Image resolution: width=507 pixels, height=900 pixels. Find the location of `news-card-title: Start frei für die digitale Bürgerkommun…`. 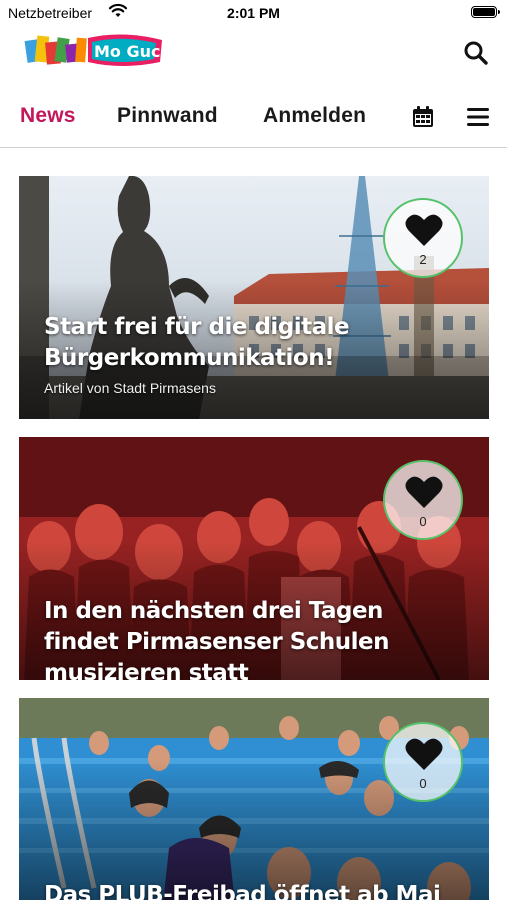

news-card-title: Start frei für die digitale Bürgerkommun… is located at coordinates (197, 342).